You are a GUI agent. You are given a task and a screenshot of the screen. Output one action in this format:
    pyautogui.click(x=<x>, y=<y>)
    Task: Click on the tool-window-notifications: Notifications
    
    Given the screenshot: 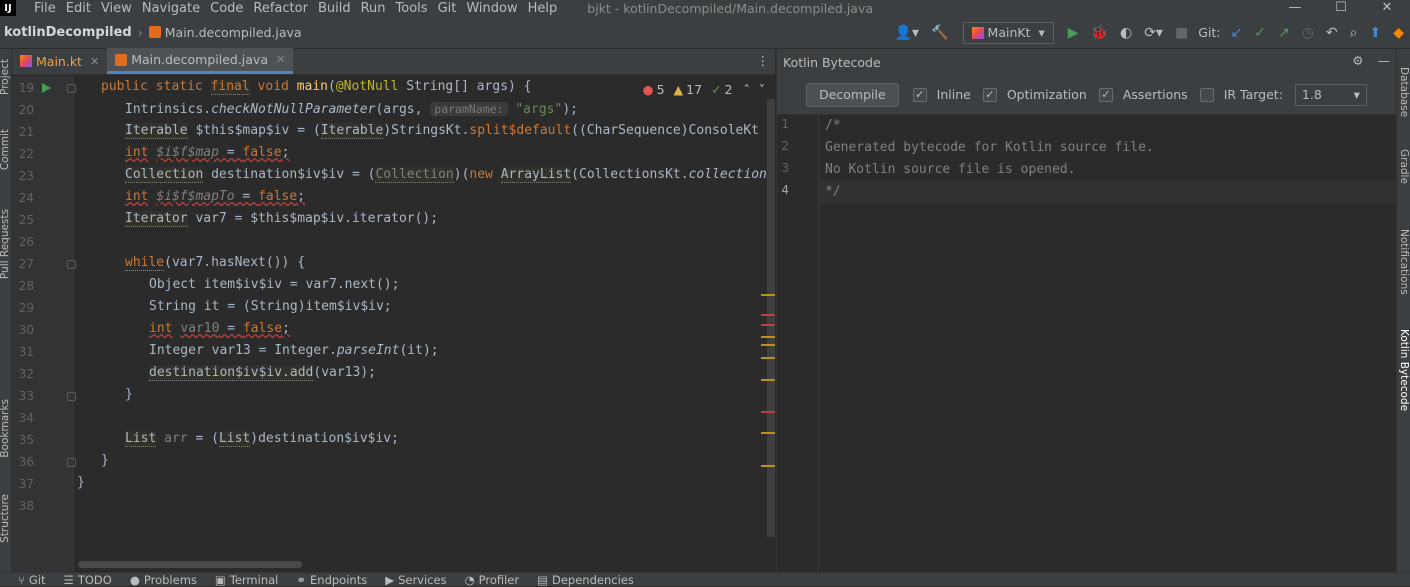 What is the action you would take?
    pyautogui.click(x=1404, y=262)
    